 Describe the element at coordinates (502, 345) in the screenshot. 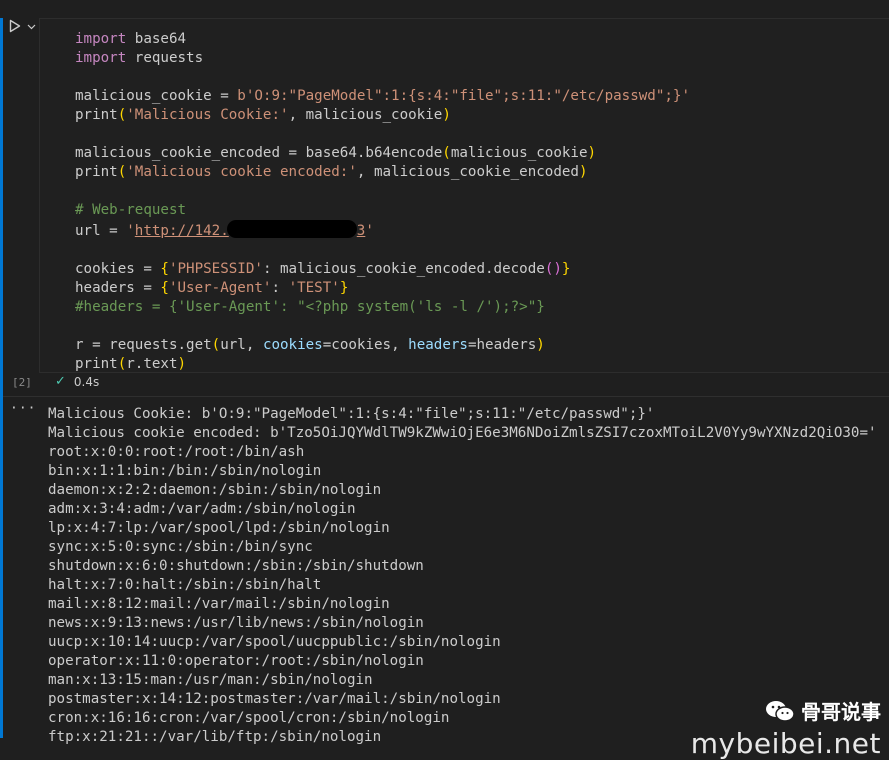

I see `code-token: =headers` at that location.